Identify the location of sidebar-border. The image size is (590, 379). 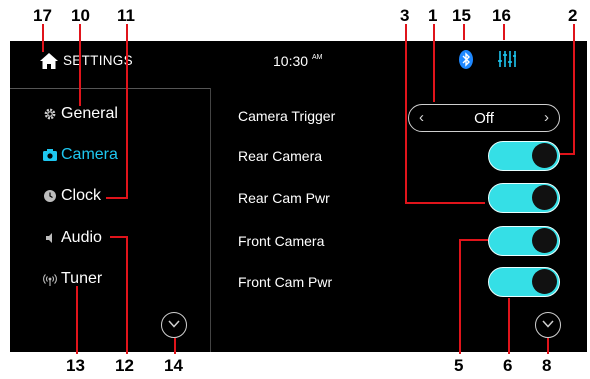
(210, 220).